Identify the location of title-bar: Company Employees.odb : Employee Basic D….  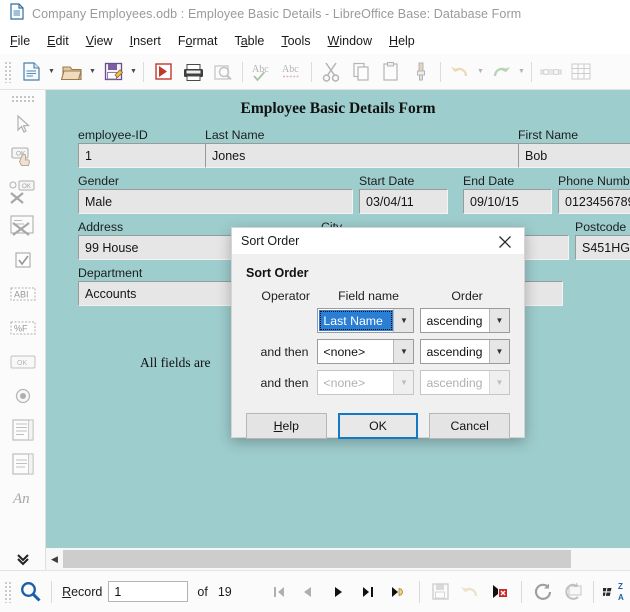
(315, 14).